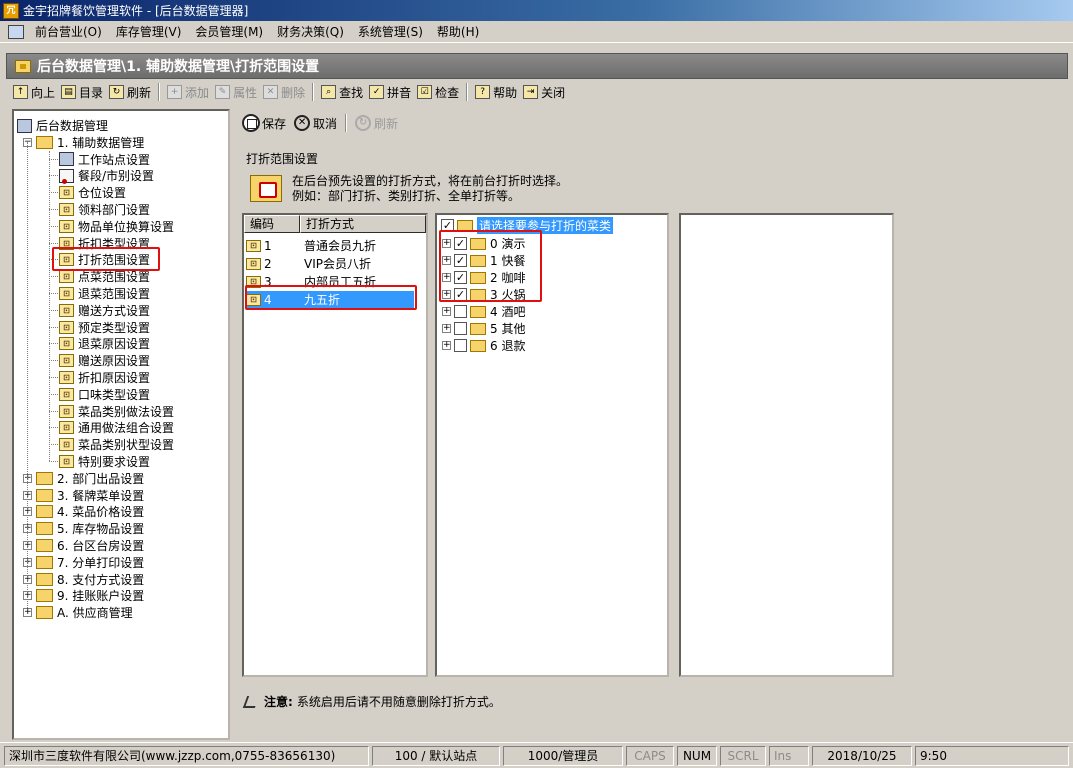 This screenshot has width=1073, height=768. Describe the element at coordinates (390, 31) in the screenshot. I see `menu-system: 系统管理(S)` at that location.